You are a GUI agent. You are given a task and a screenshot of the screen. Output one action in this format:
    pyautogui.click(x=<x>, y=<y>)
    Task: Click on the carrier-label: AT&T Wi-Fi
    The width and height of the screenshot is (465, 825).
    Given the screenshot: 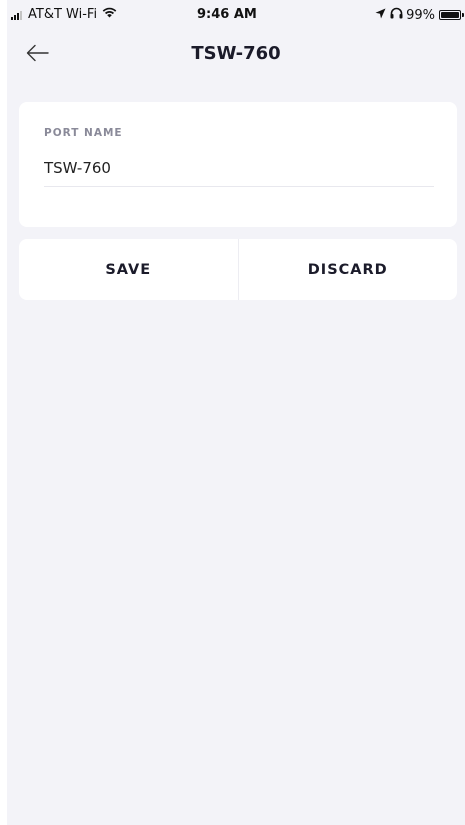 What is the action you would take?
    pyautogui.click(x=63, y=14)
    